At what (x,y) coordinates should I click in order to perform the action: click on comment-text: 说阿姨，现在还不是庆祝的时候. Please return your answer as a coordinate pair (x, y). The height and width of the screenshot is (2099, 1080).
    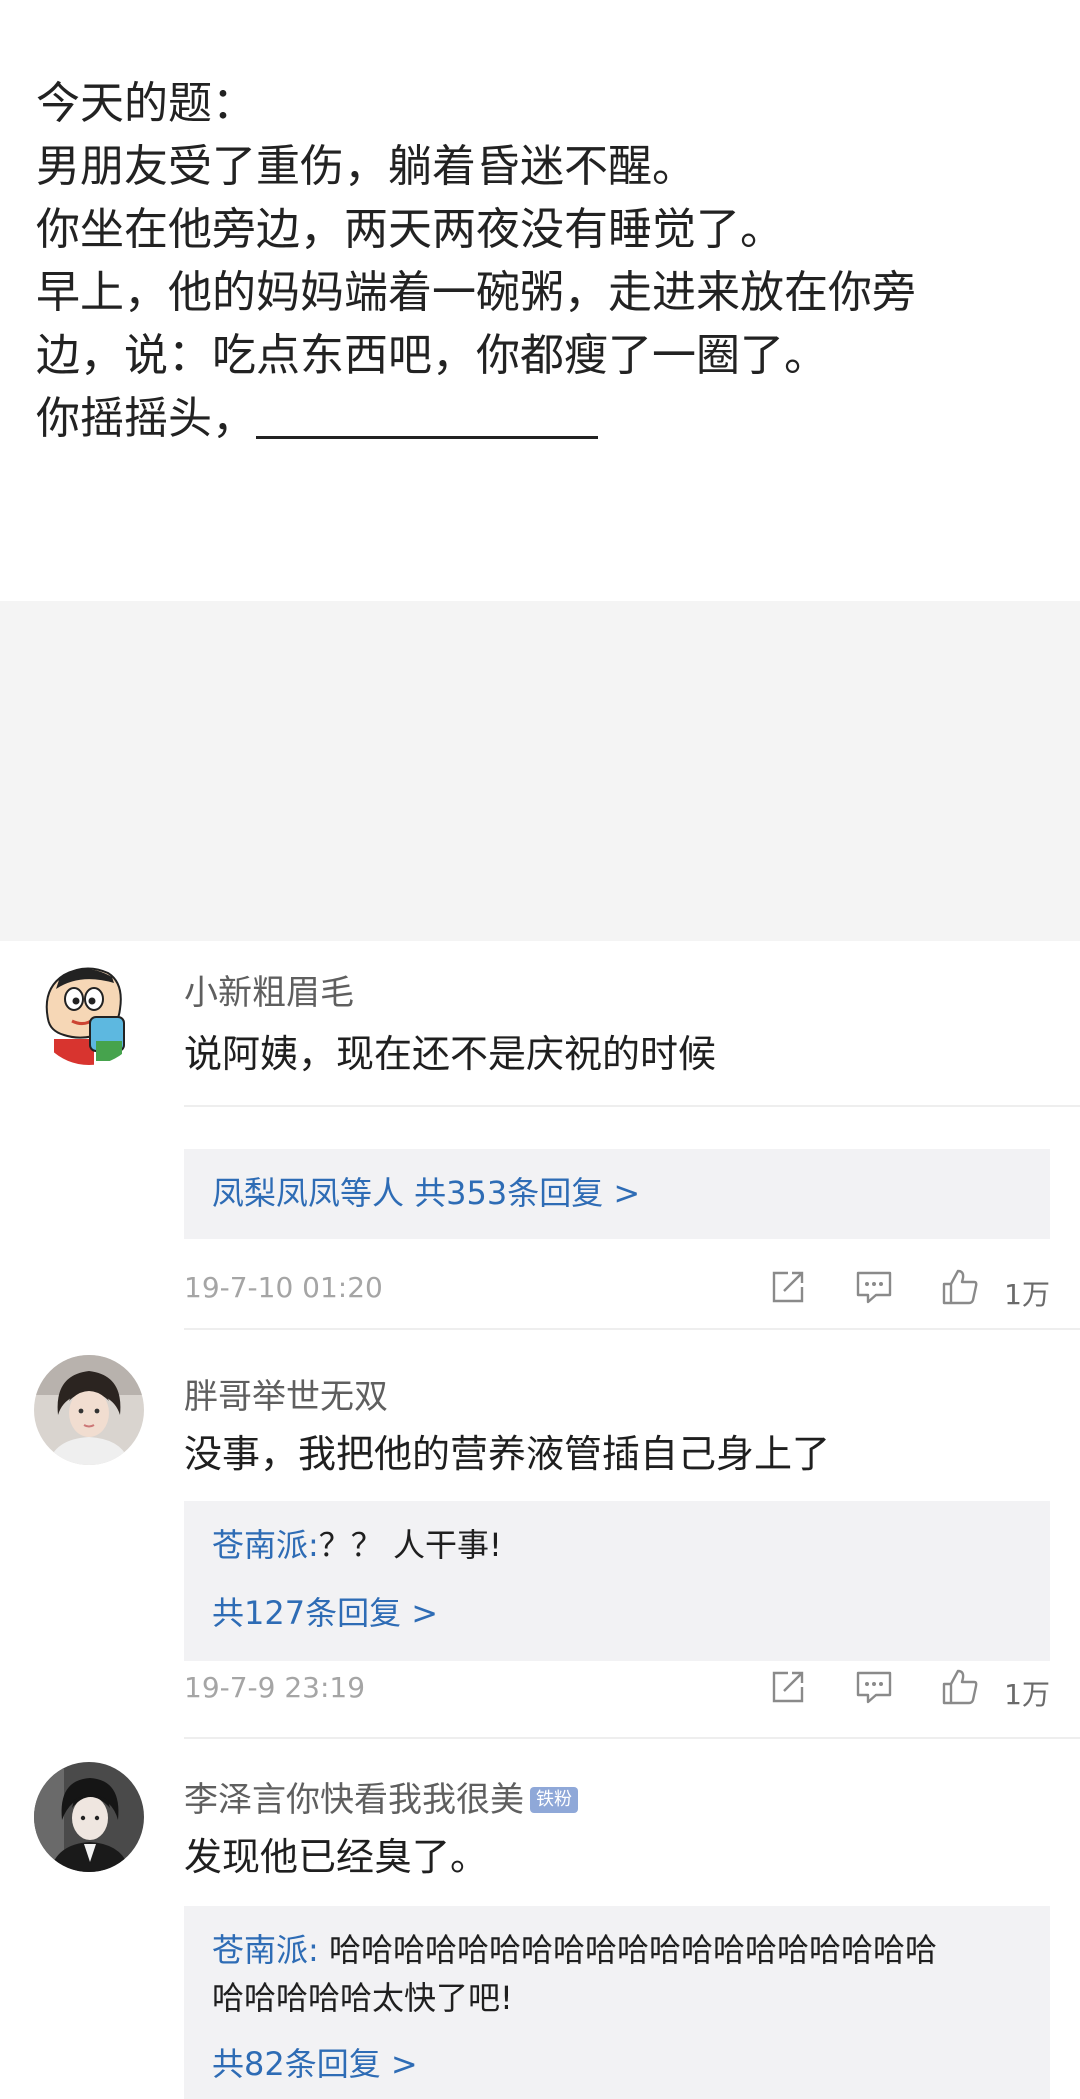
    Looking at the image, I should click on (450, 1054).